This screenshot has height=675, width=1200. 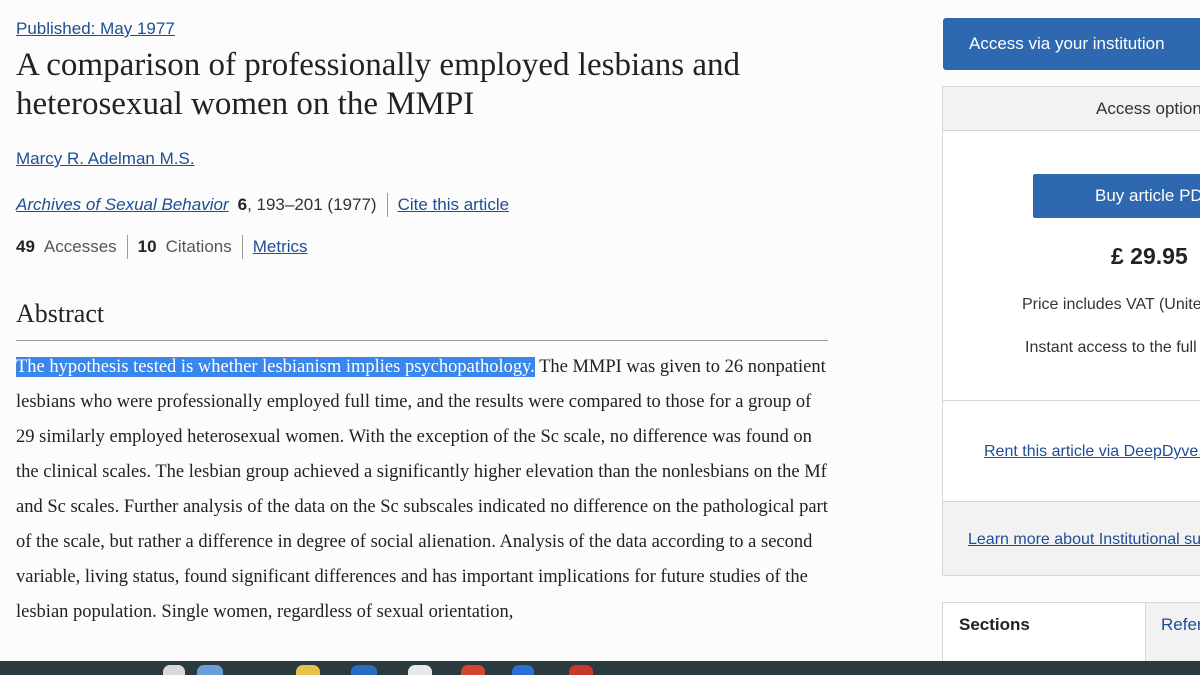 What do you see at coordinates (1111, 304) in the screenshot?
I see `vat-note: Price includes VAT (Unite` at bounding box center [1111, 304].